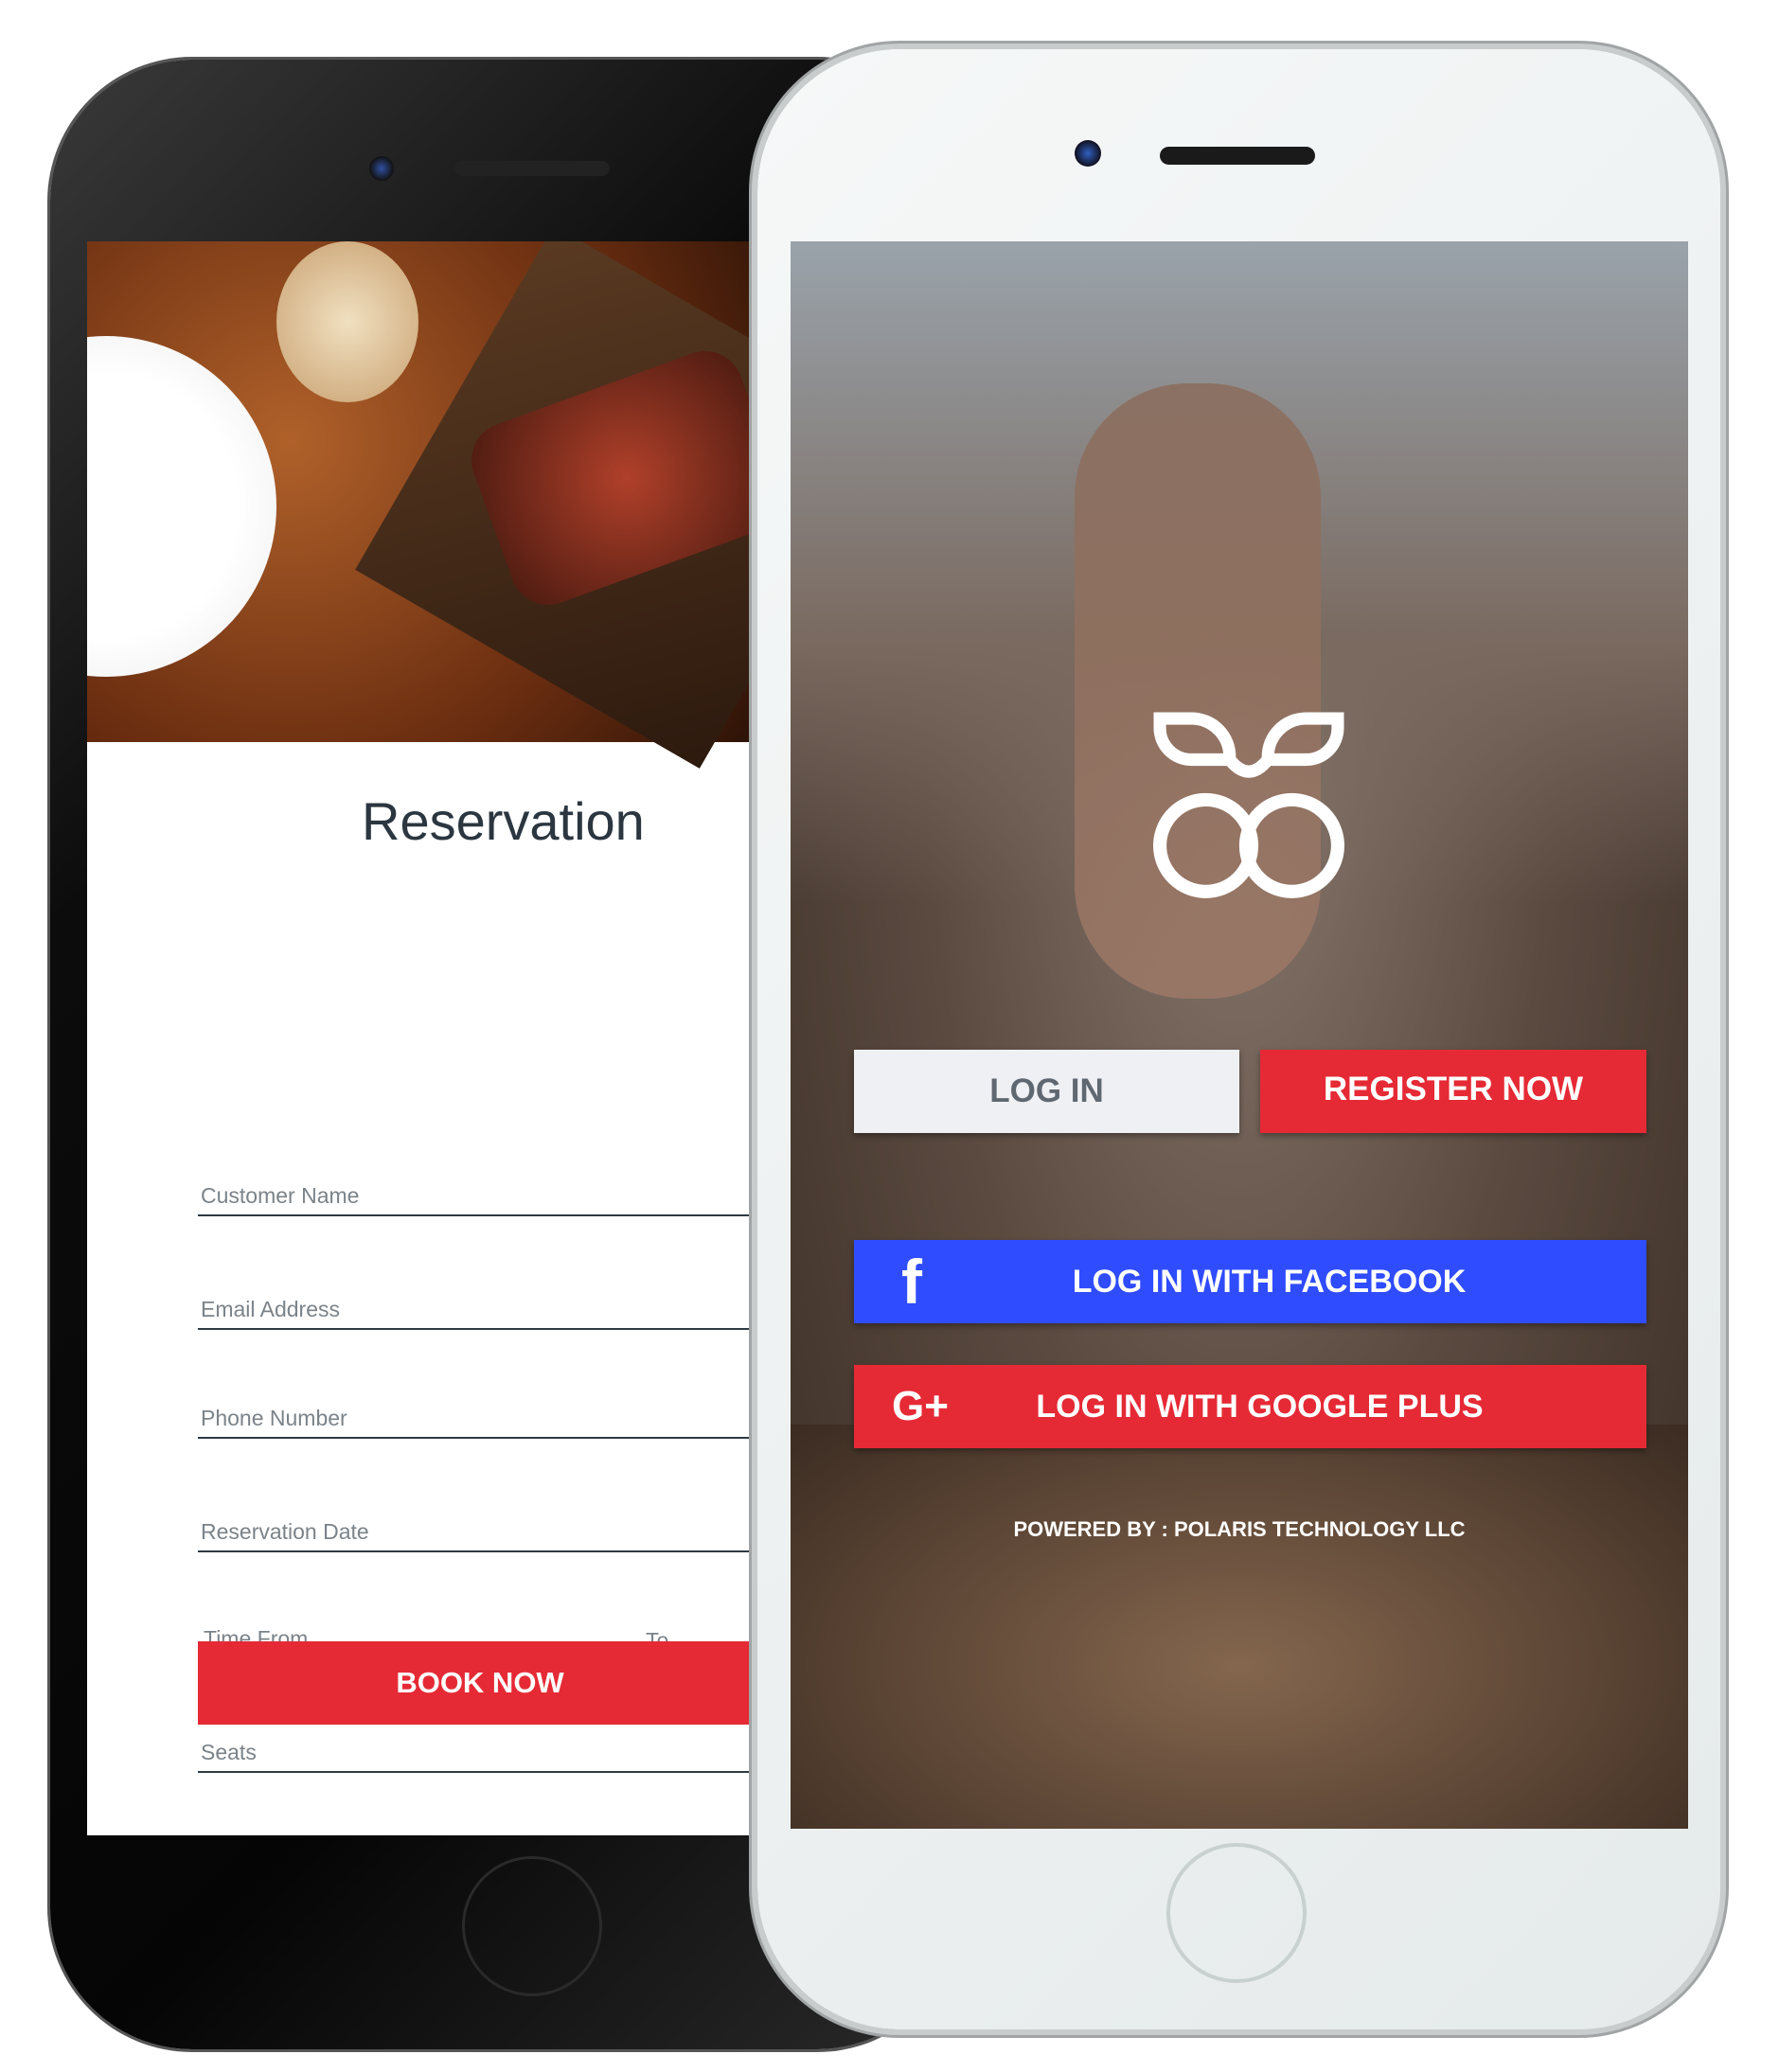  Describe the element at coordinates (229, 1752) in the screenshot. I see `field-placeholder: Seats` at that location.